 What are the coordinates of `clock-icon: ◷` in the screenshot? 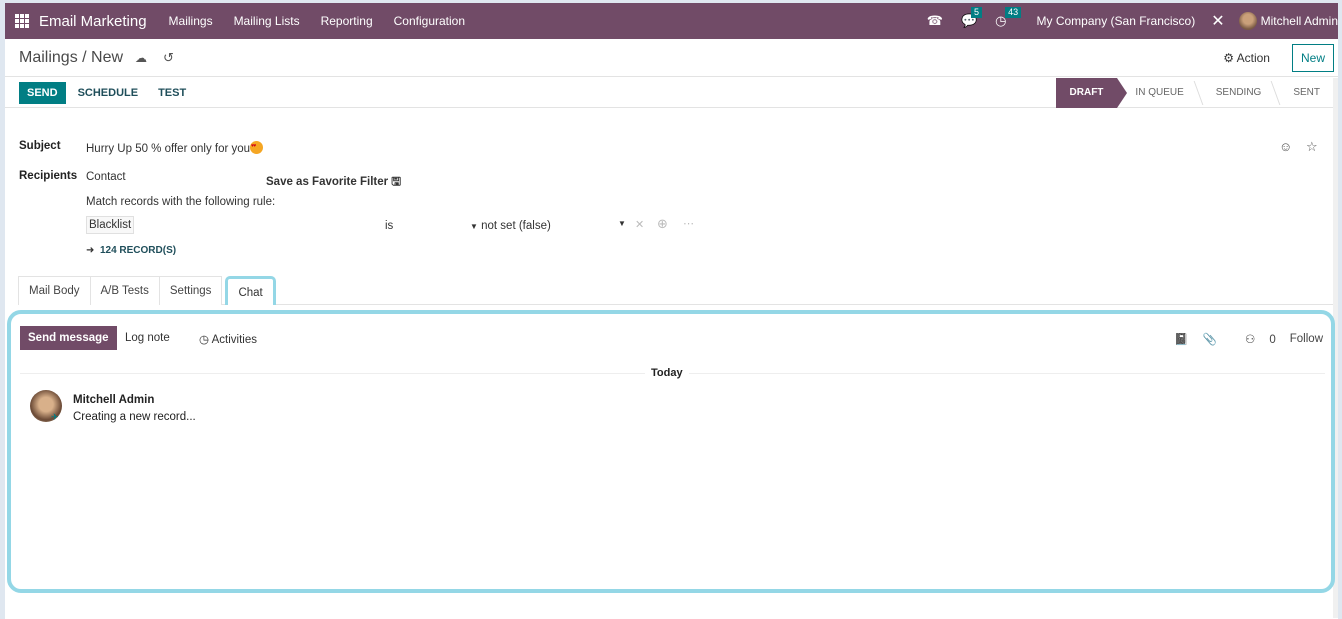 It's located at (205, 340).